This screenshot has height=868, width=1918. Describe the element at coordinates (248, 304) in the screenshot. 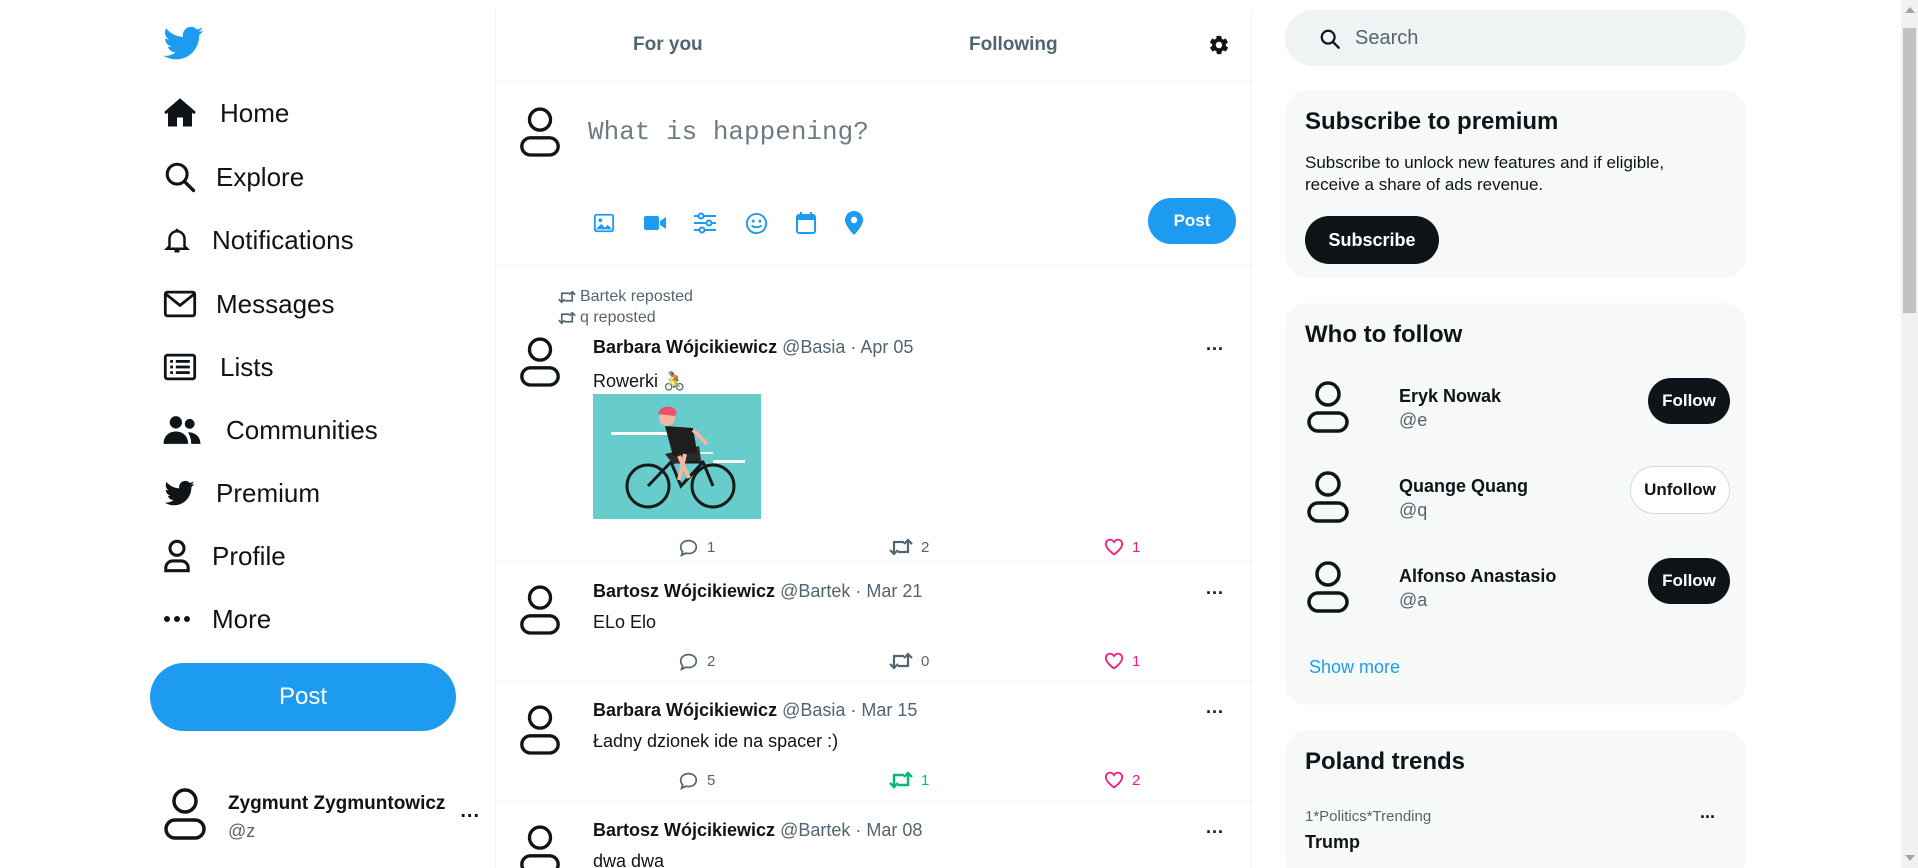

I see `nav-messages: Messages` at that location.